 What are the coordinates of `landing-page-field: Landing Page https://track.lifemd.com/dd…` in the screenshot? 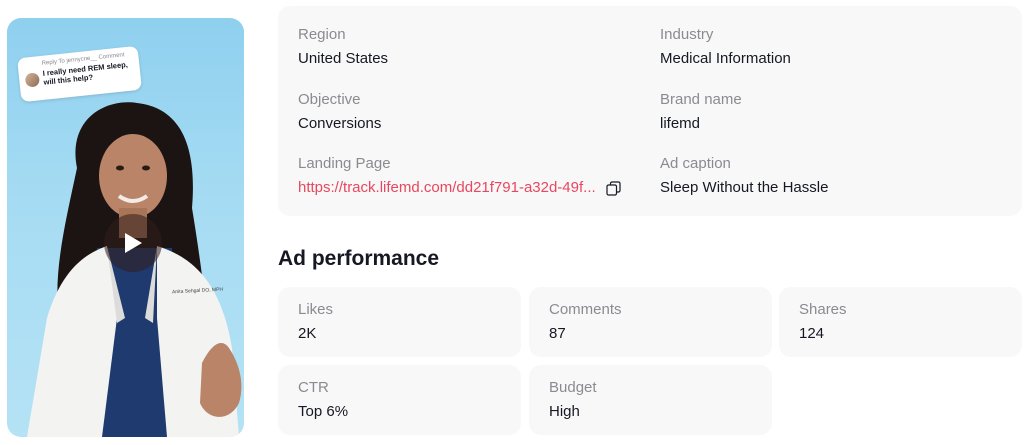 It's located at (459, 176).